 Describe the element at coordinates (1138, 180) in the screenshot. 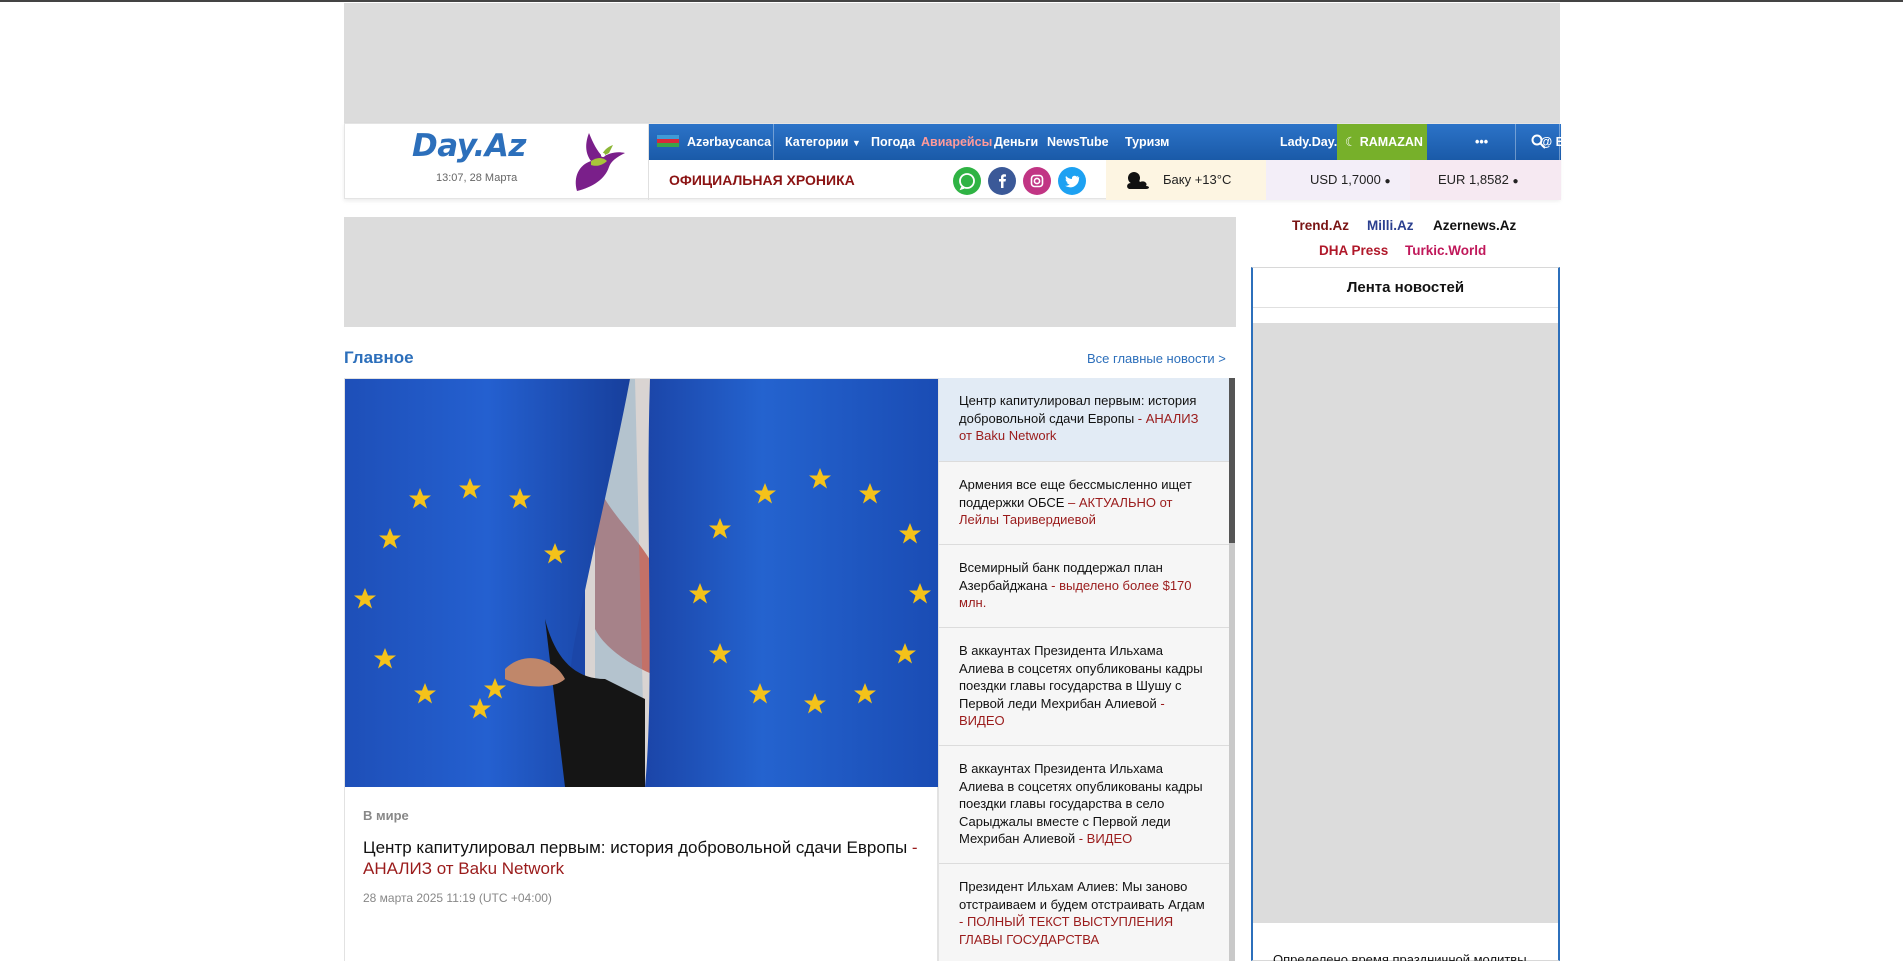

I see `cloudy-night-icon` at that location.